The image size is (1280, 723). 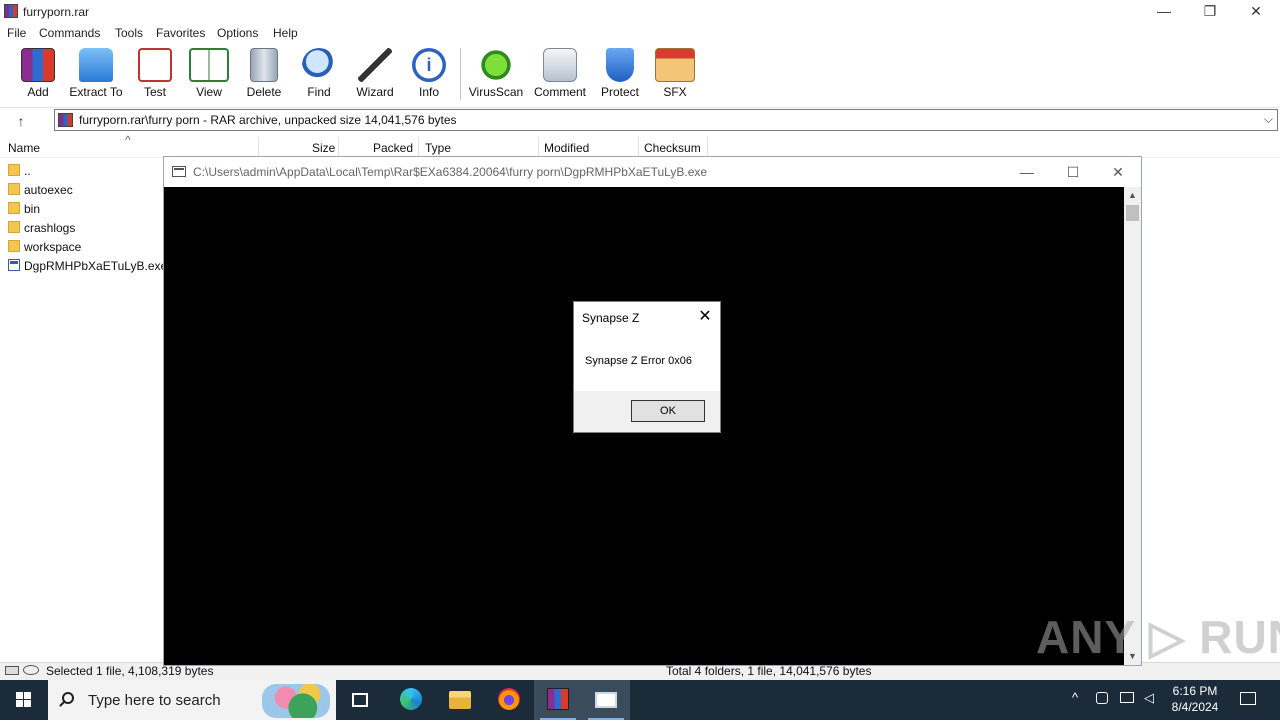 What do you see at coordinates (675, 92) in the screenshot?
I see `sfx-label: SFX` at bounding box center [675, 92].